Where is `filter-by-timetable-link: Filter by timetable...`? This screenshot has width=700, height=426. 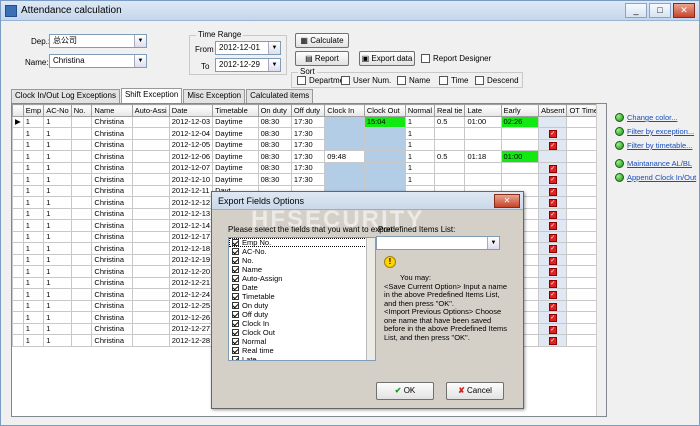 filter-by-timetable-link: Filter by timetable... is located at coordinates (653, 145).